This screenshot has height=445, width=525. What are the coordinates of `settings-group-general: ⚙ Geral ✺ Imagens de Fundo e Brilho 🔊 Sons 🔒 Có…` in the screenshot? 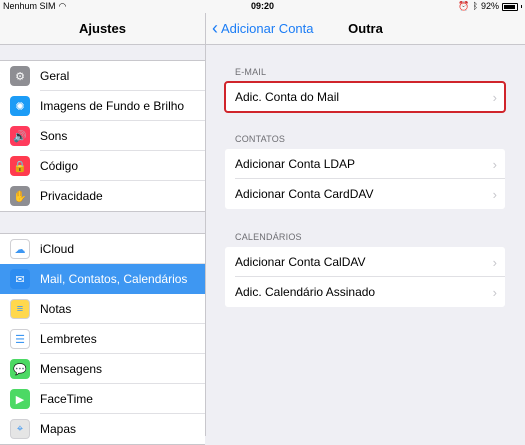 It's located at (102, 136).